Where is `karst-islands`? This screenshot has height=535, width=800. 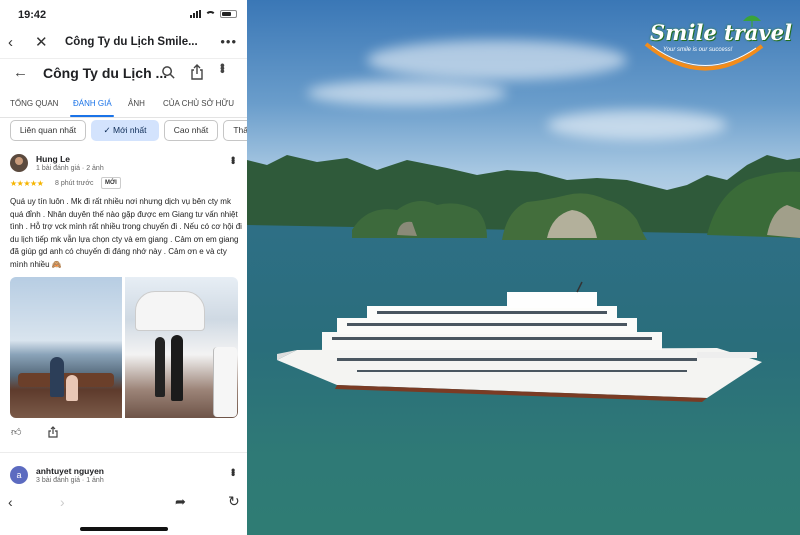 karst-islands is located at coordinates (523, 197).